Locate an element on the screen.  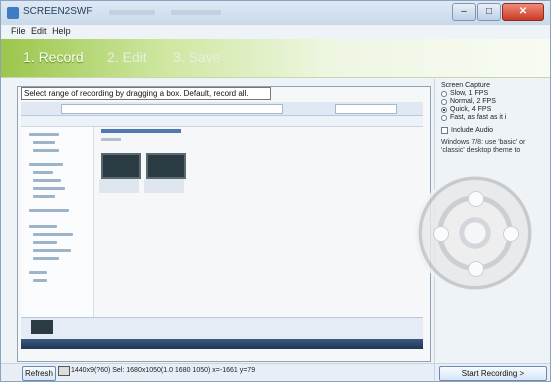
fps-fast-option: Fast, as fast as it i is located at coordinates (473, 117).